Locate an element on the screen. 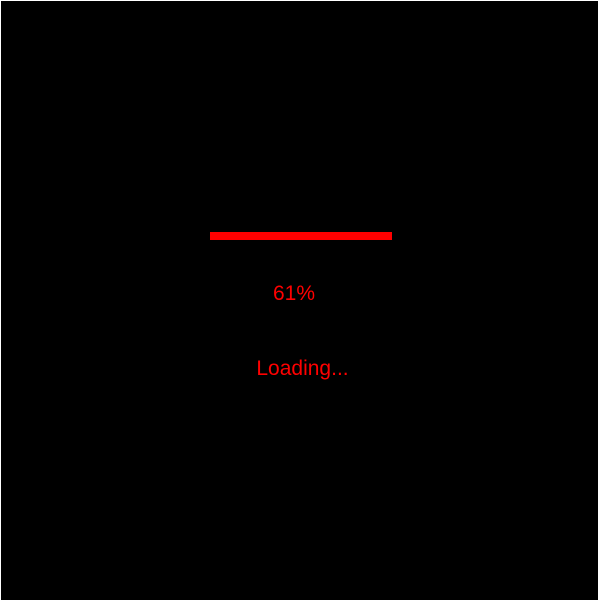  progress-bar is located at coordinates (301, 236).